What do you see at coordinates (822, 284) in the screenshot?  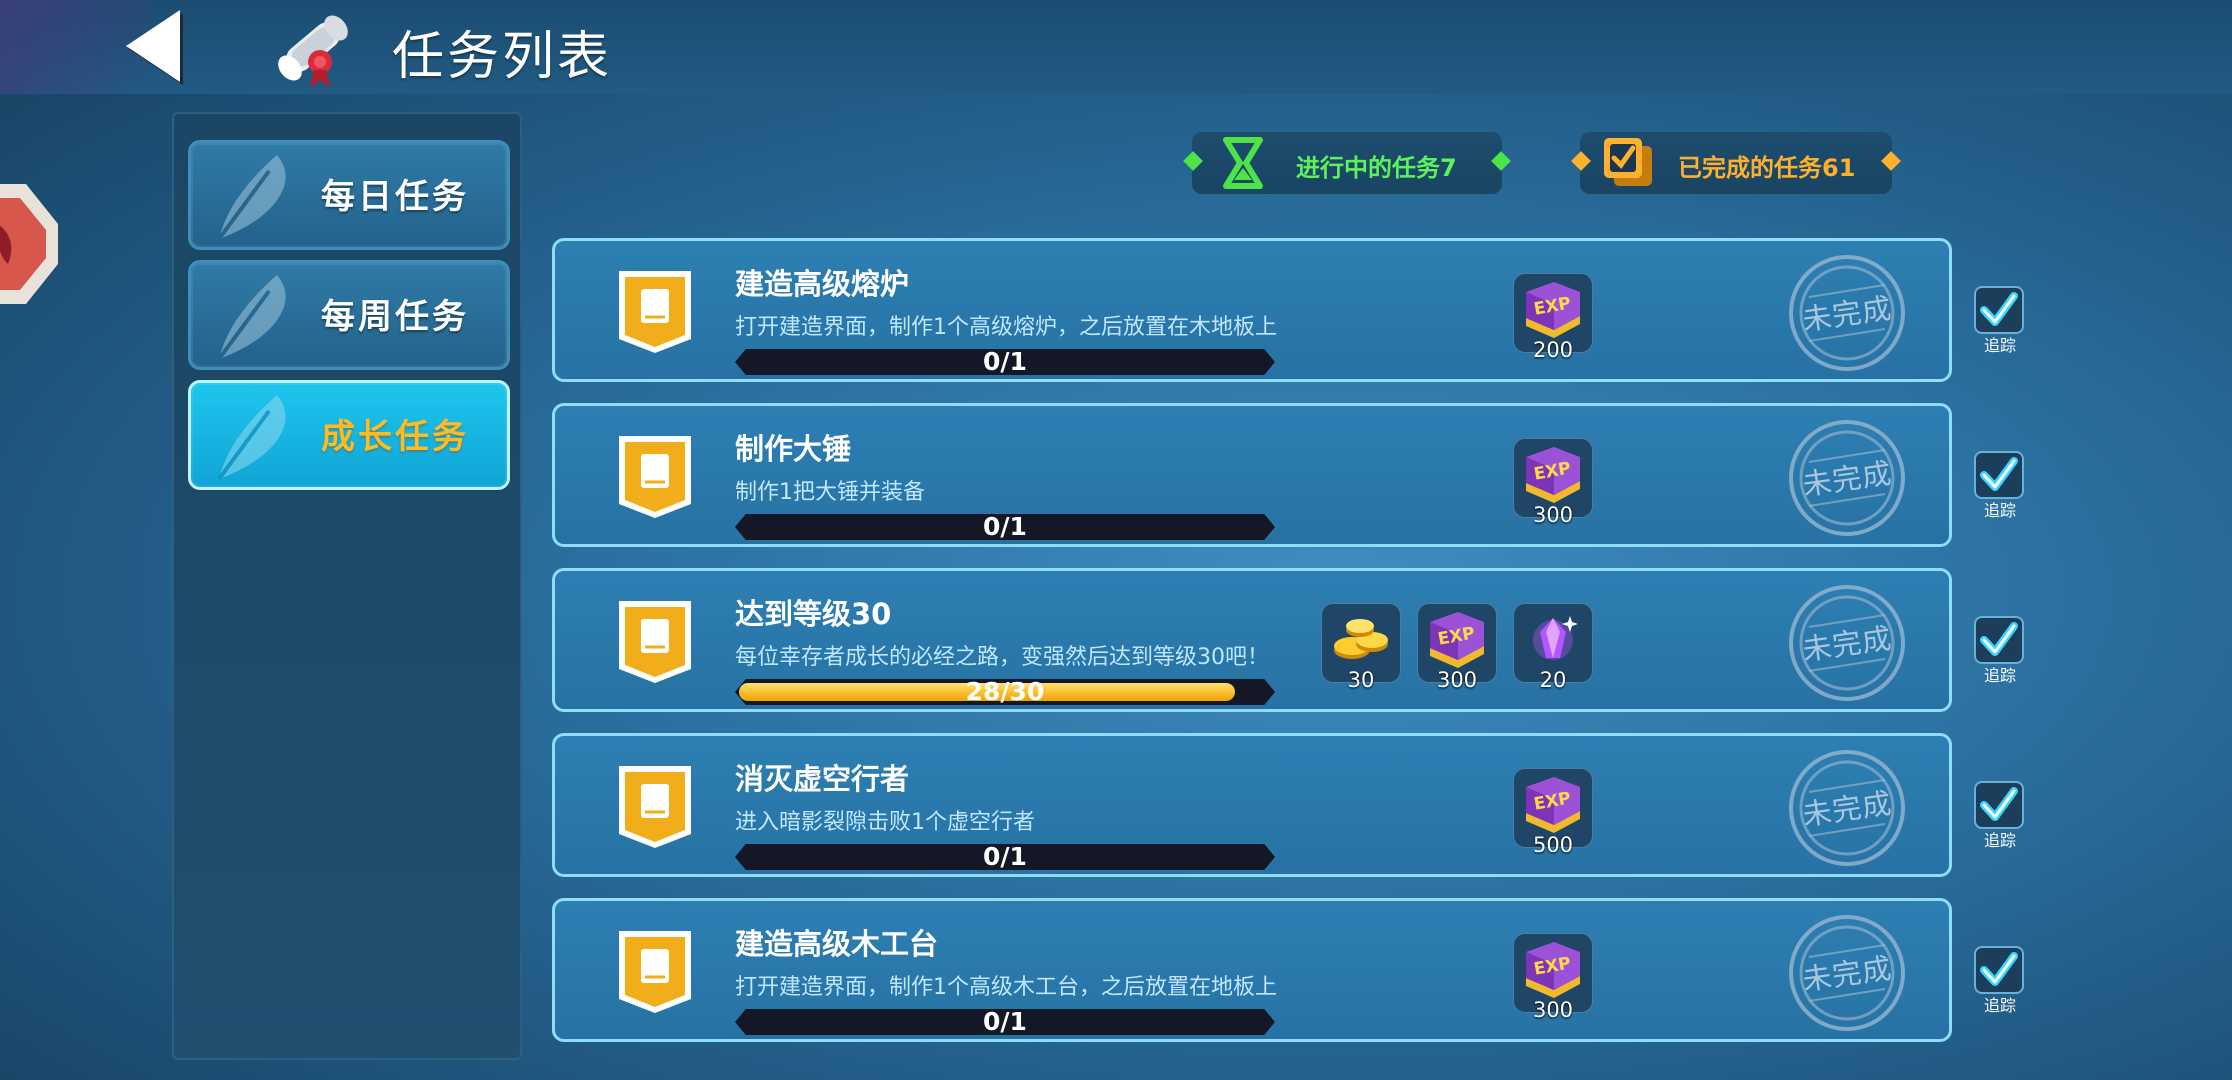 I see `quest-title: 建造高级熔炉` at bounding box center [822, 284].